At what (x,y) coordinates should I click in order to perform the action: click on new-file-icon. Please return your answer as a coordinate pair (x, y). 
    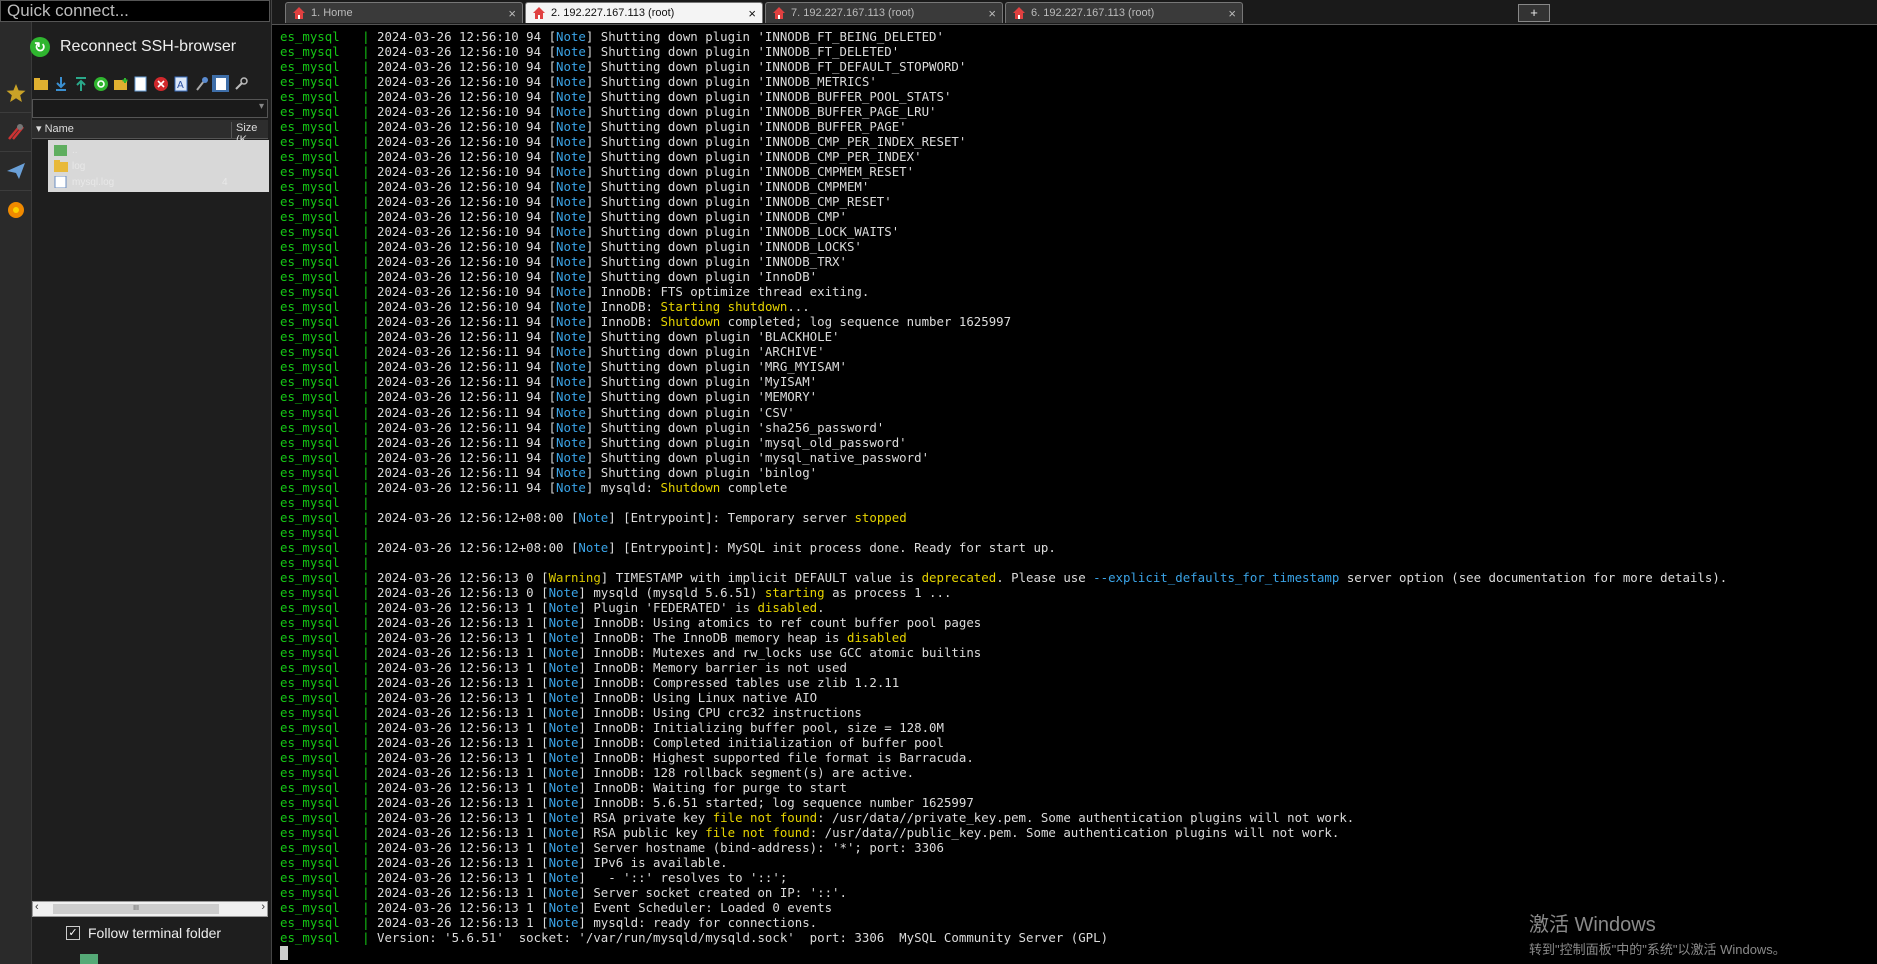
    Looking at the image, I should click on (140, 83).